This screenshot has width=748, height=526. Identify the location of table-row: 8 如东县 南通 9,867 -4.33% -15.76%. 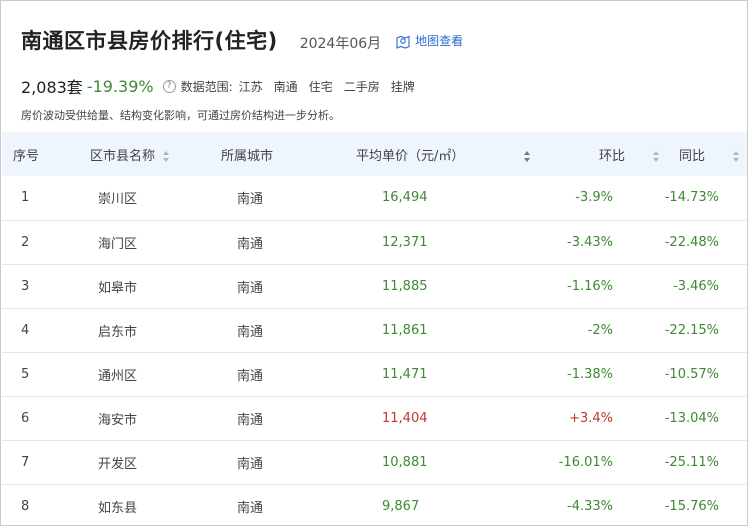
(374, 504).